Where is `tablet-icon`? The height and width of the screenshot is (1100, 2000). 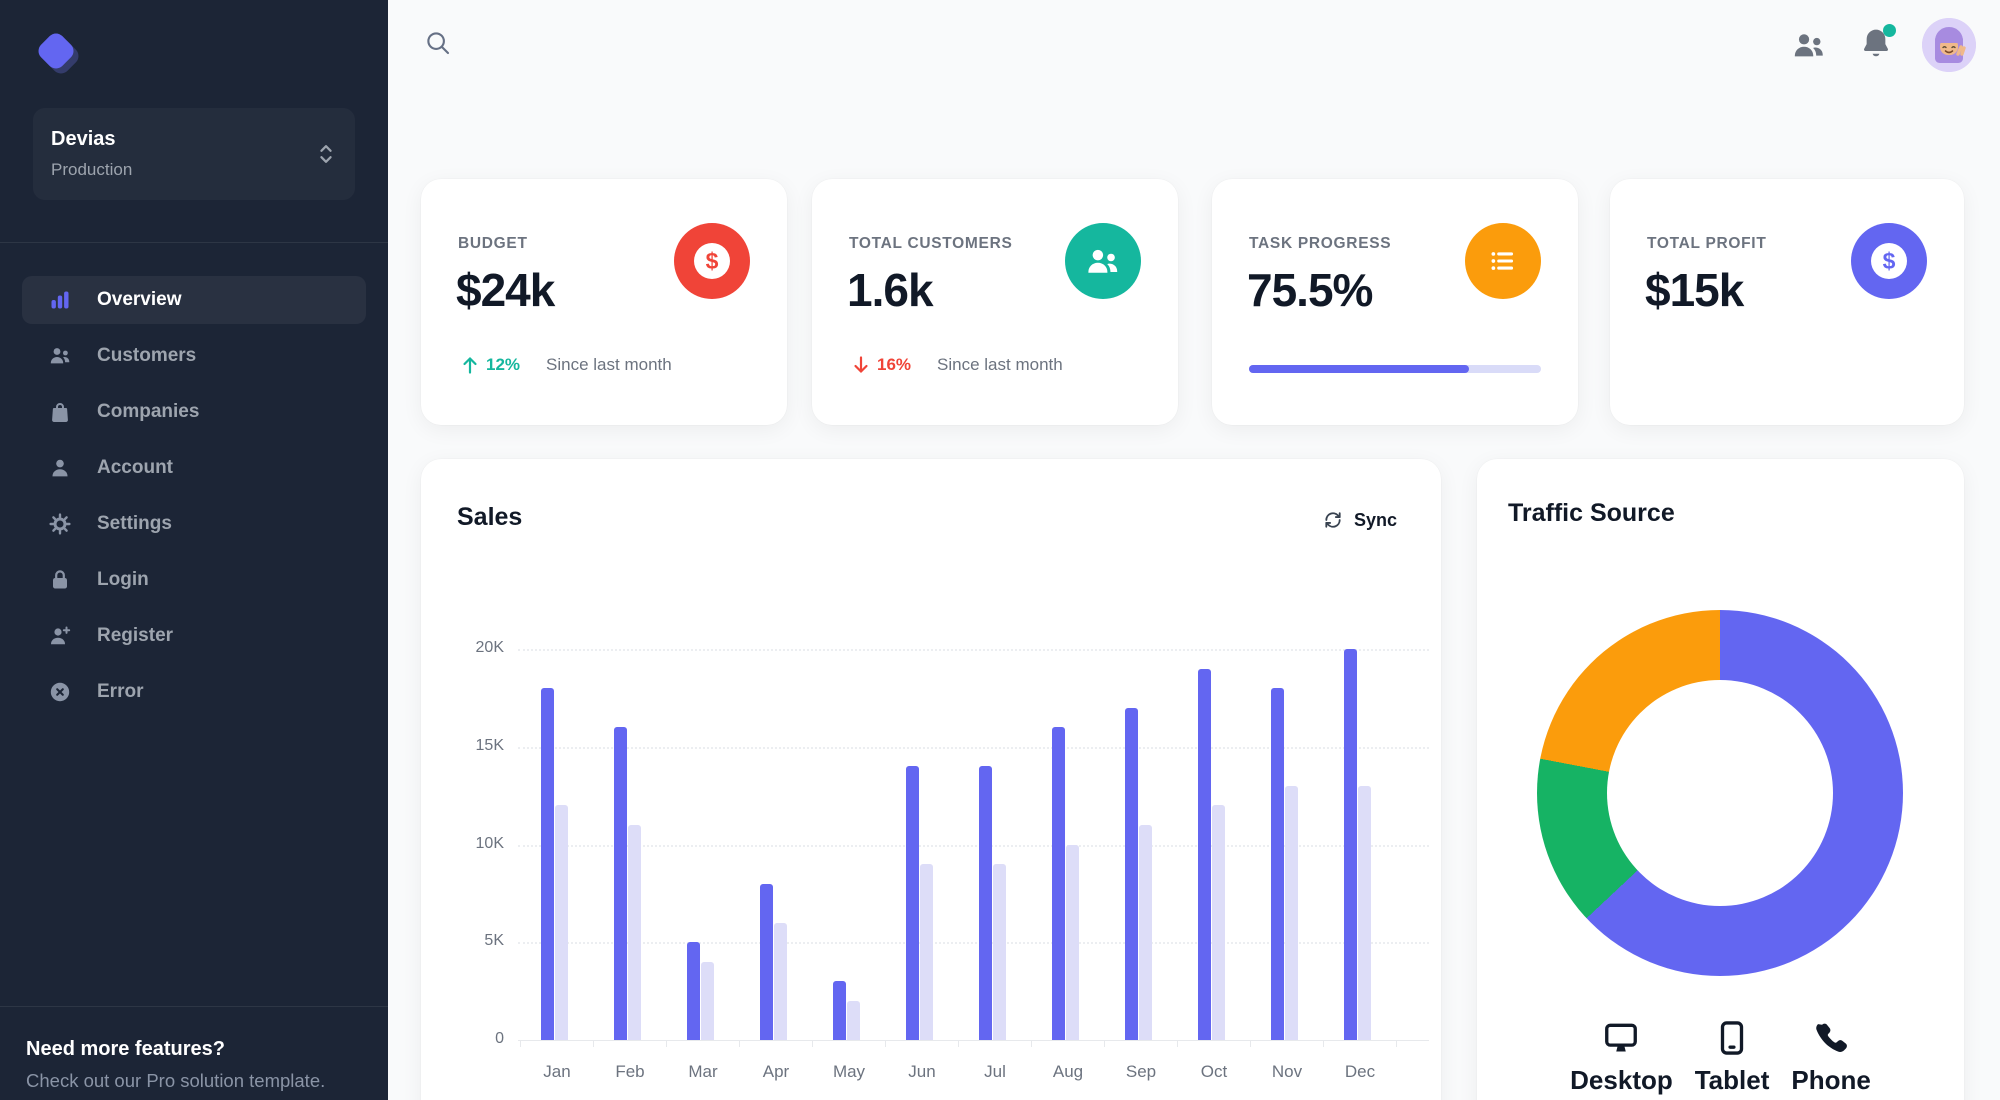 tablet-icon is located at coordinates (1732, 1038).